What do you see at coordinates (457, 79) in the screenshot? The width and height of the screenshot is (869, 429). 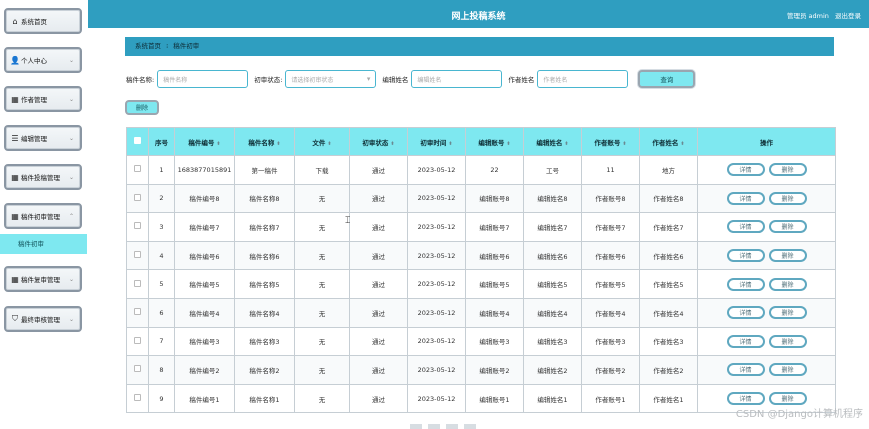 I see `editor-name-input: 编辑姓名` at bounding box center [457, 79].